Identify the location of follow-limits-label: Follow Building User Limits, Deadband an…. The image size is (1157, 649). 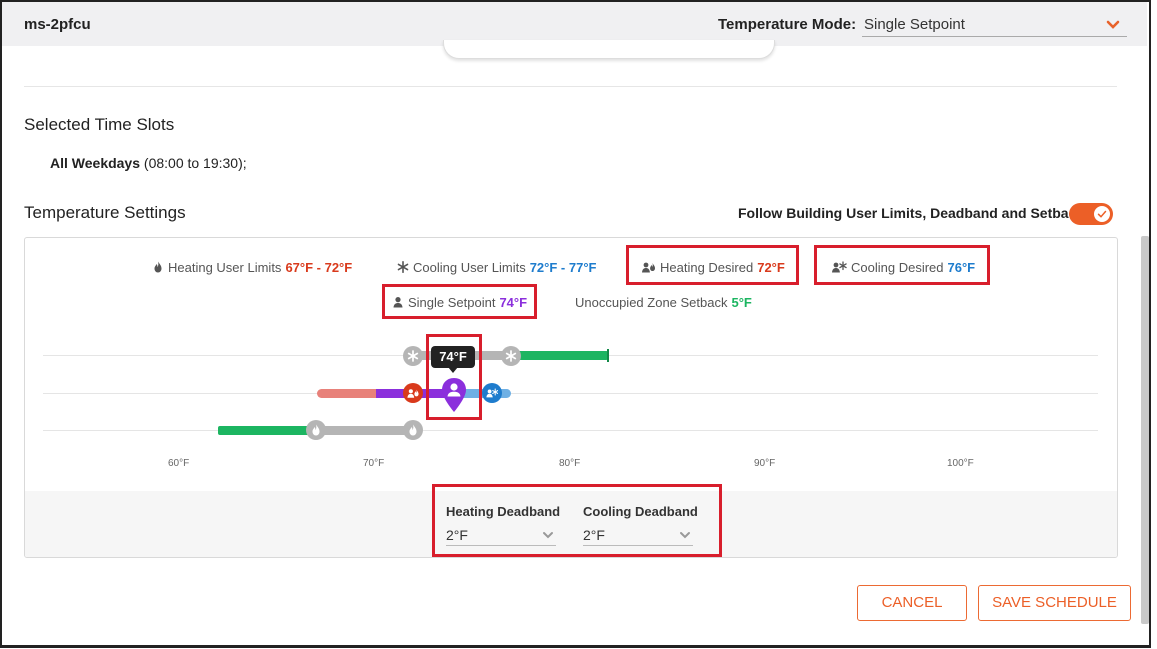
(911, 213).